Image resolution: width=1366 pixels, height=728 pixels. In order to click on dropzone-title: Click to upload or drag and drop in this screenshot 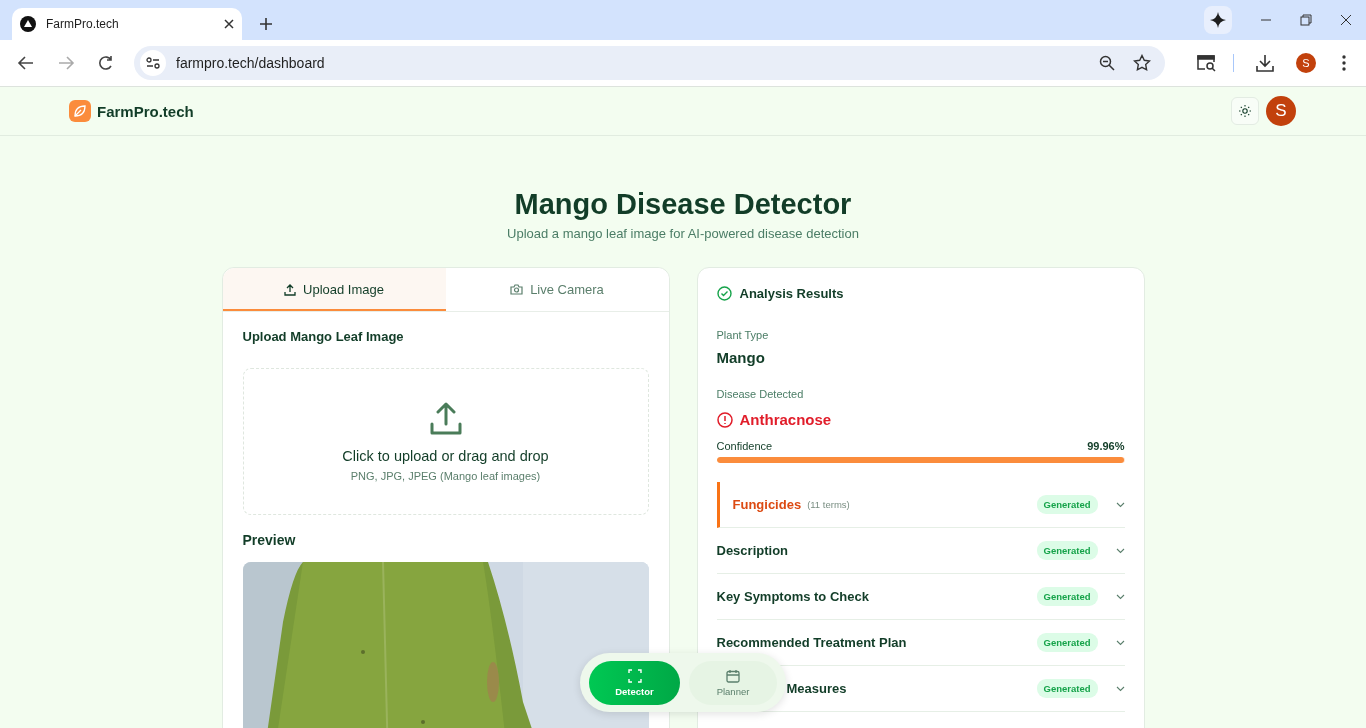, I will do `click(445, 455)`.